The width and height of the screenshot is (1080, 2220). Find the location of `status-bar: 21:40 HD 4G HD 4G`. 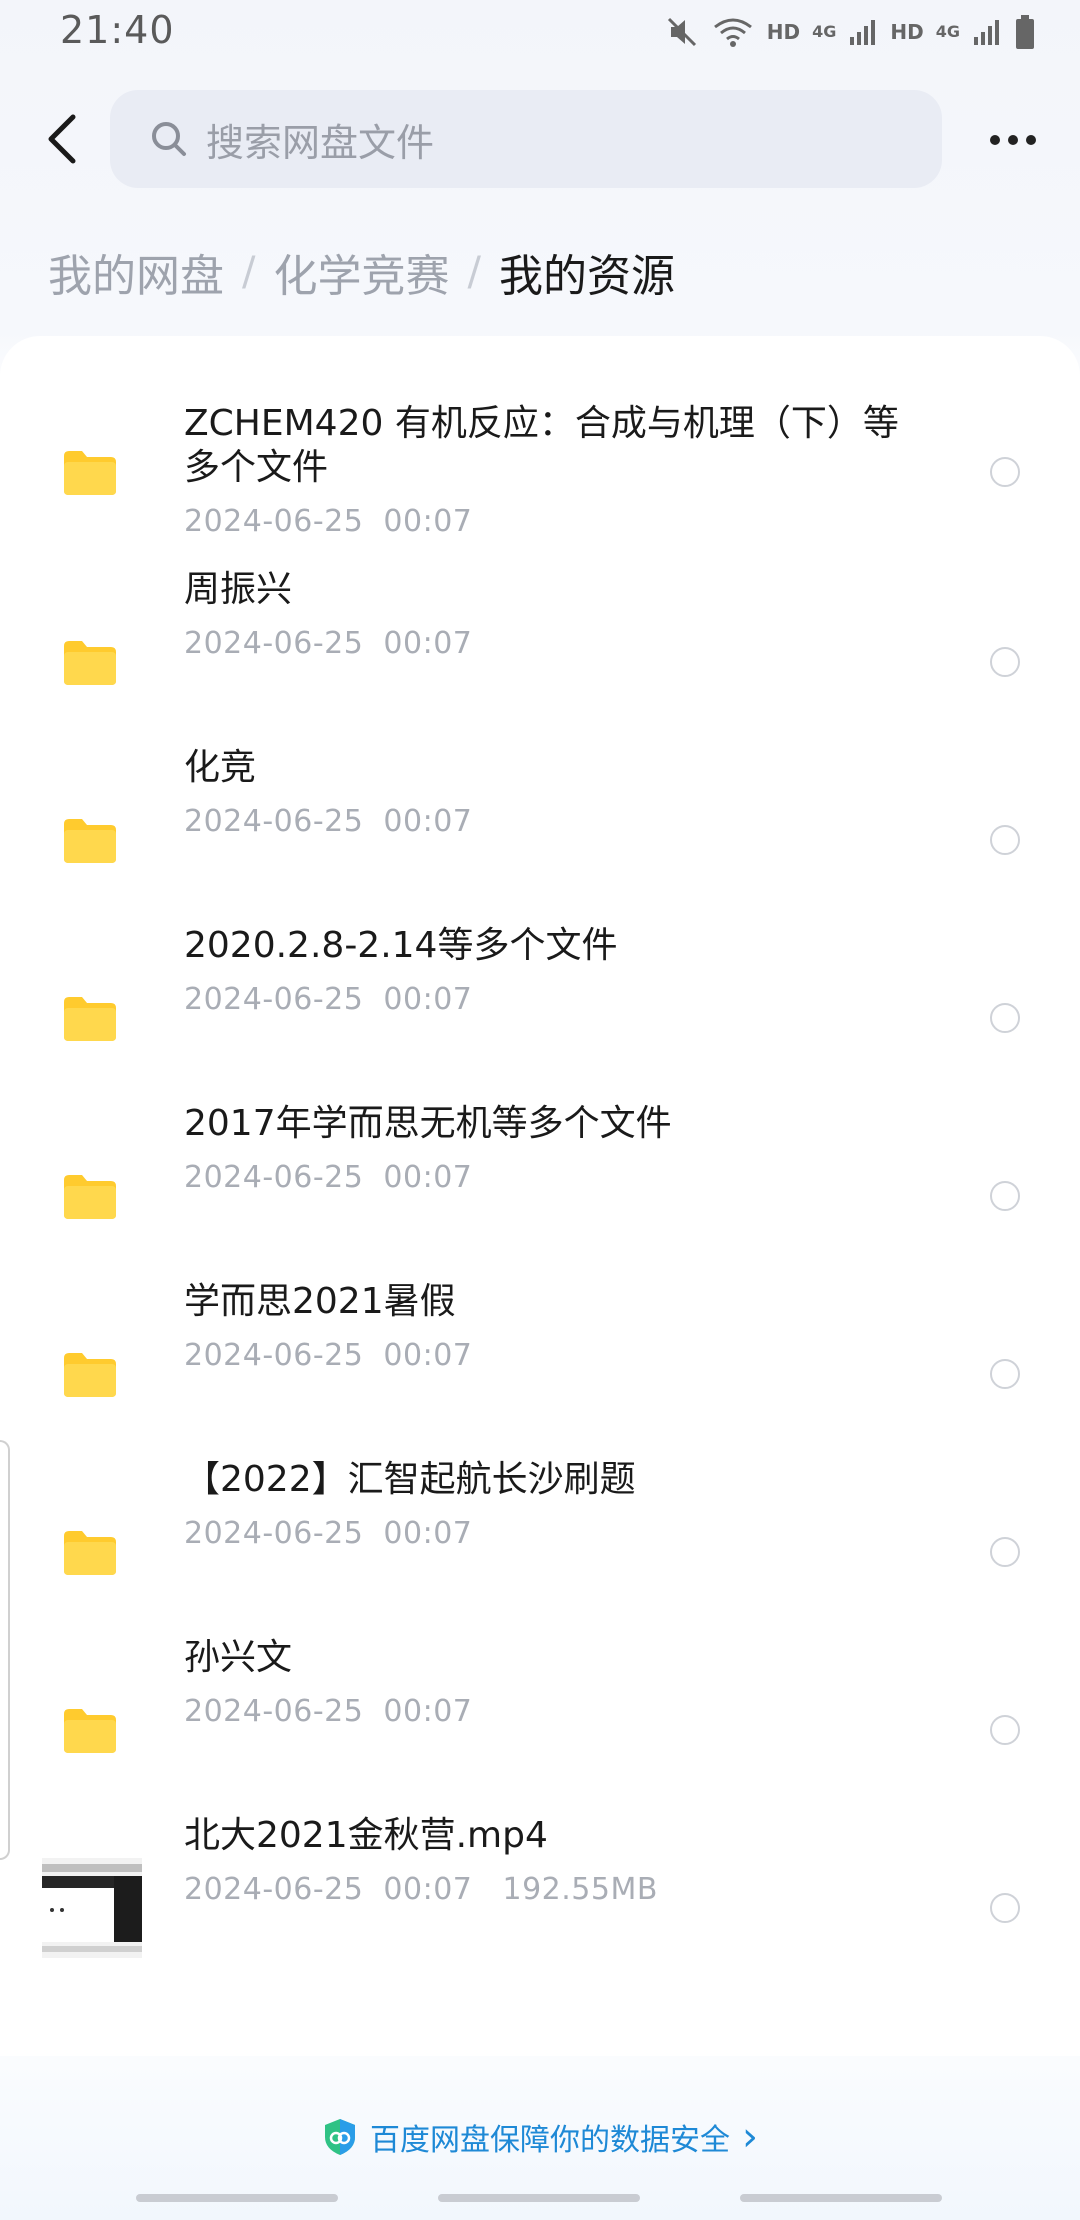

status-bar: 21:40 HD 4G HD 4G is located at coordinates (540, 33).